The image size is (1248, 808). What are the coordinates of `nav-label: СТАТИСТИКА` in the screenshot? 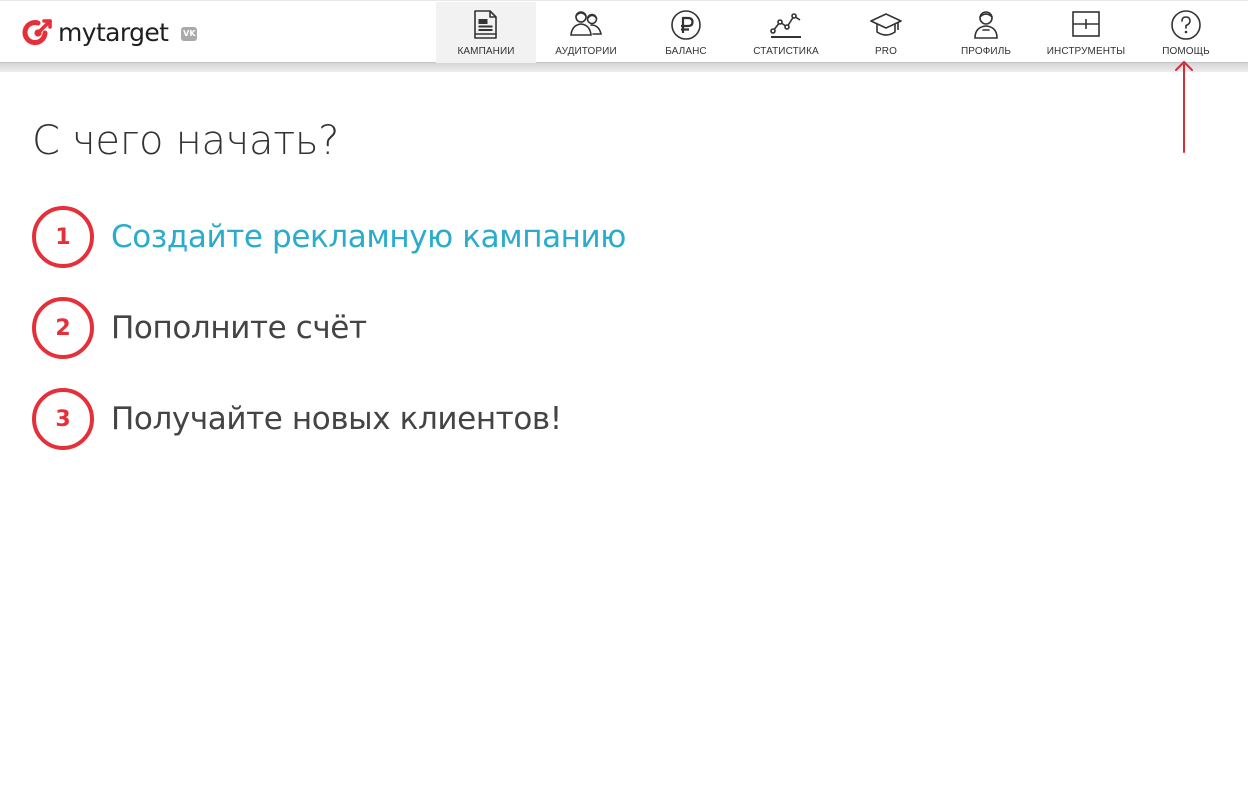 It's located at (786, 51).